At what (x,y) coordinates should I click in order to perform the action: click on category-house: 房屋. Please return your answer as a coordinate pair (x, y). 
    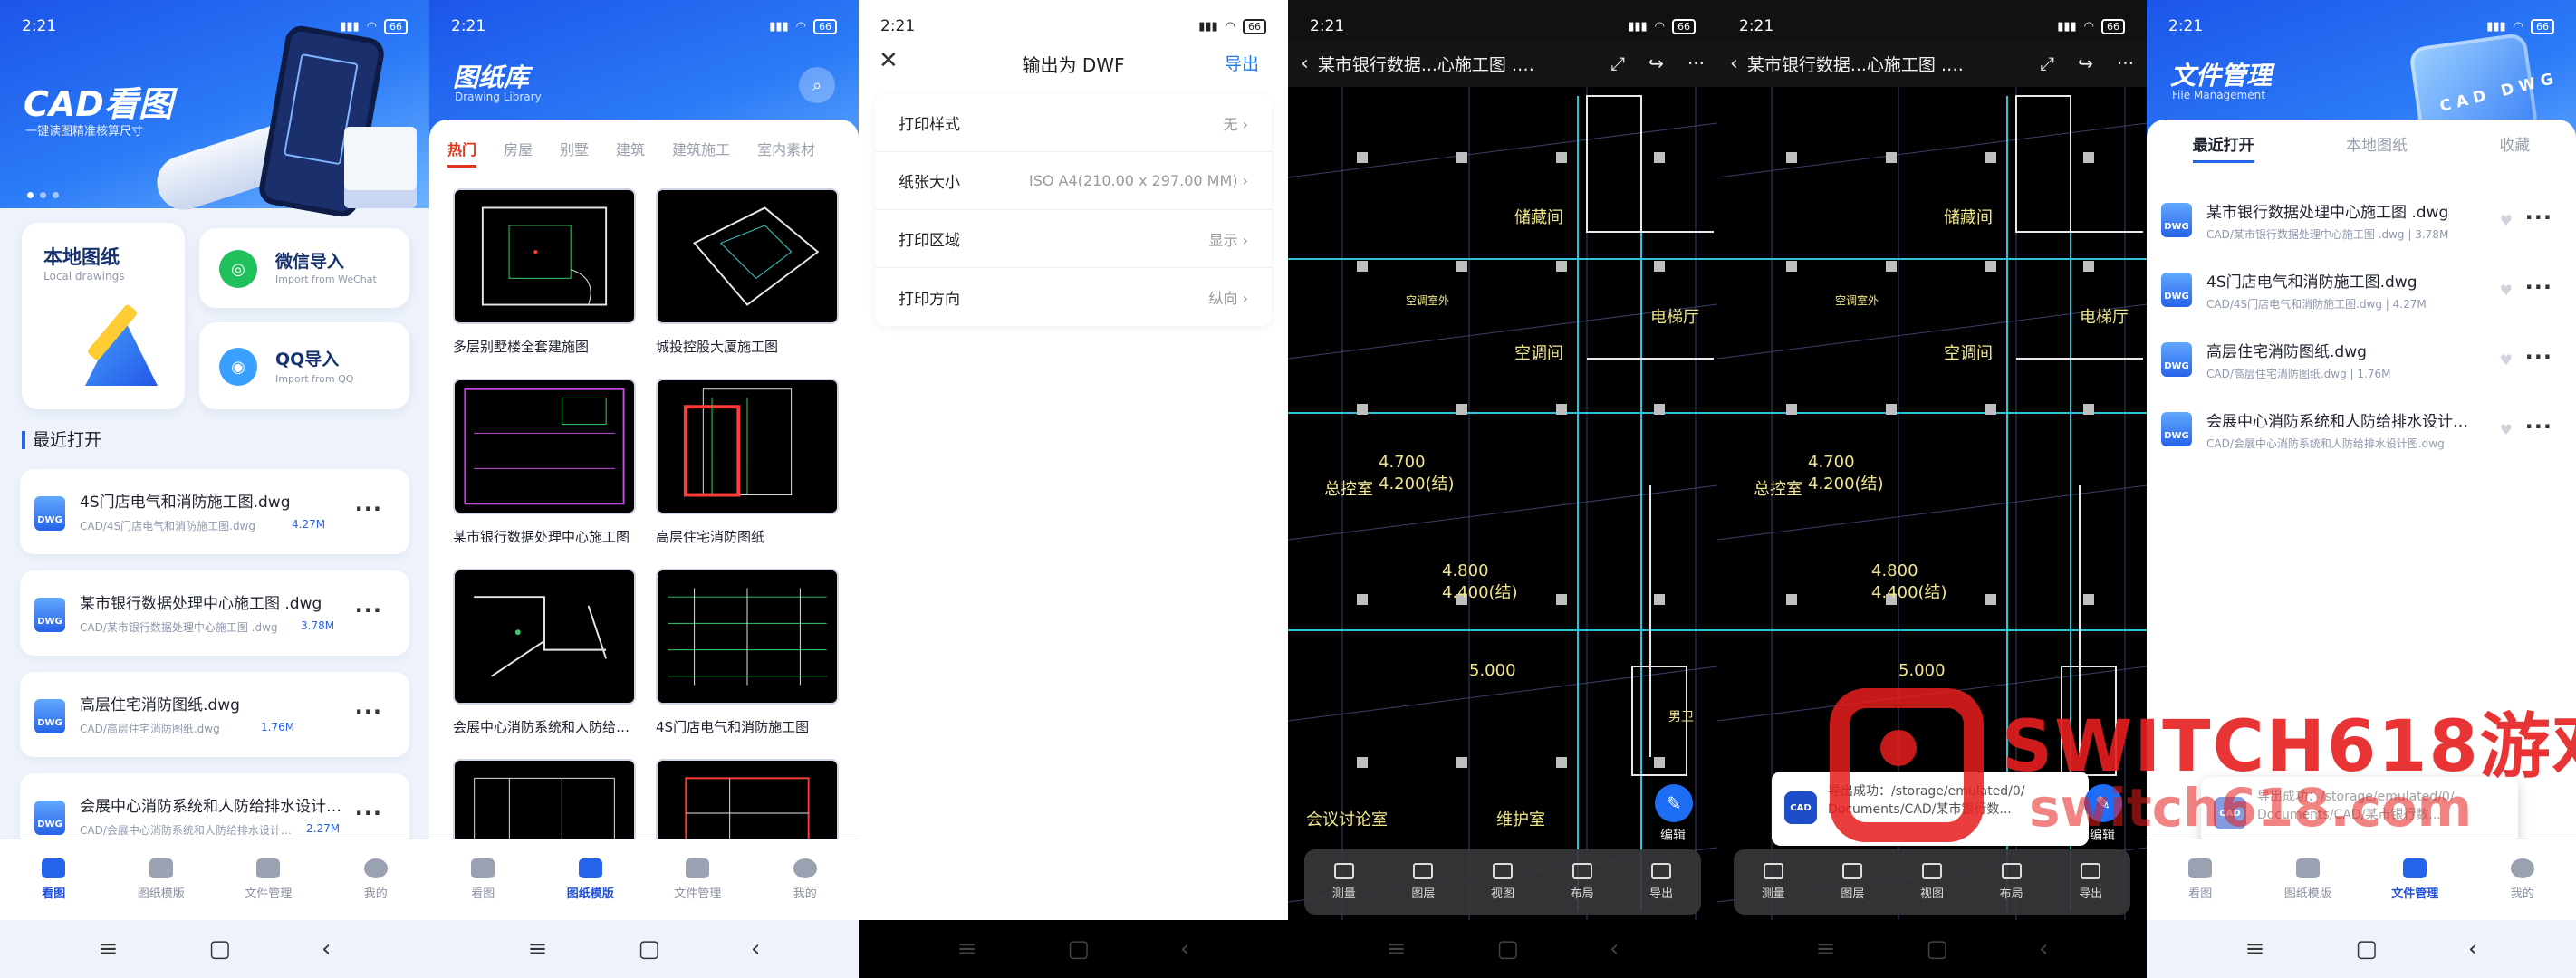
    Looking at the image, I should click on (518, 153).